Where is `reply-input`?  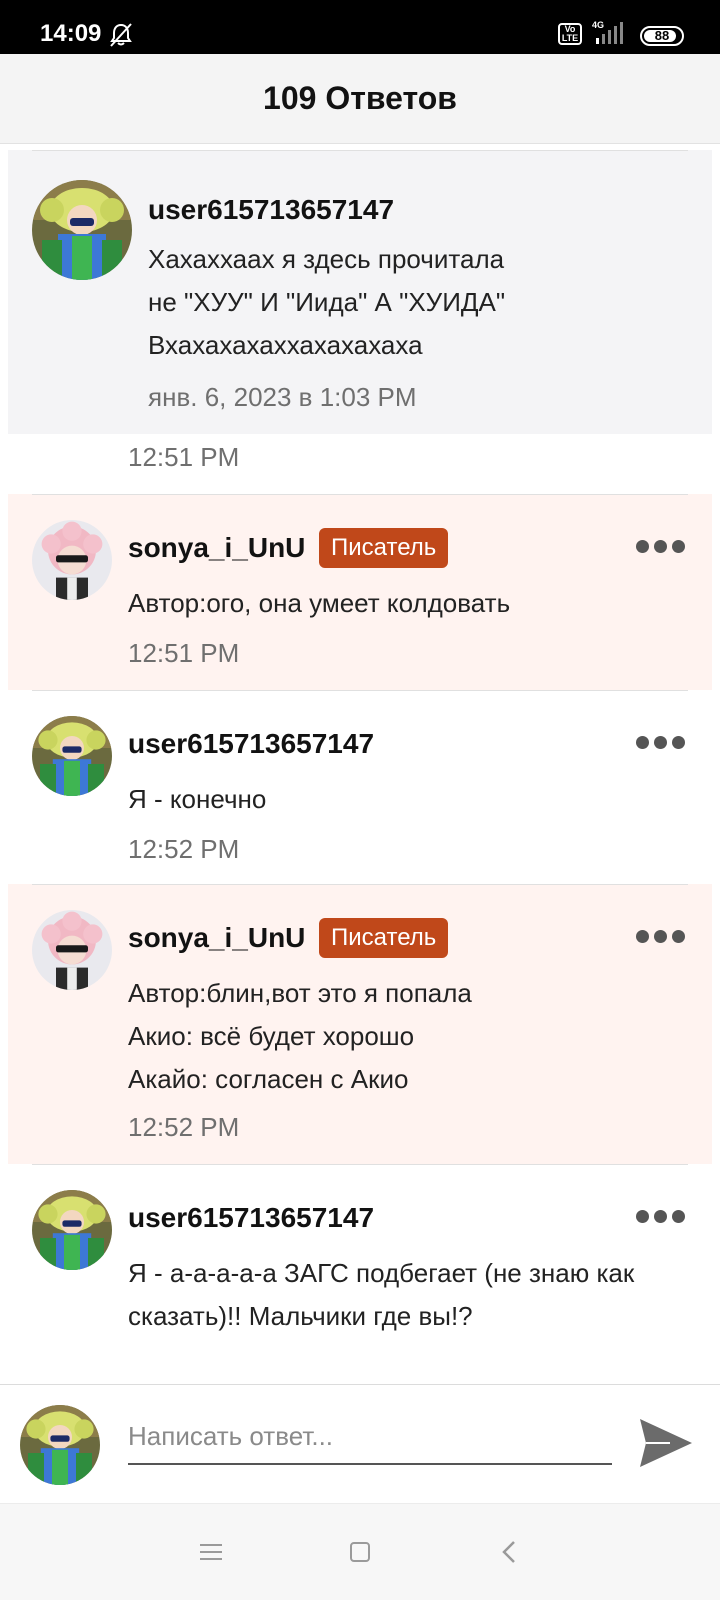 reply-input is located at coordinates (370, 1437).